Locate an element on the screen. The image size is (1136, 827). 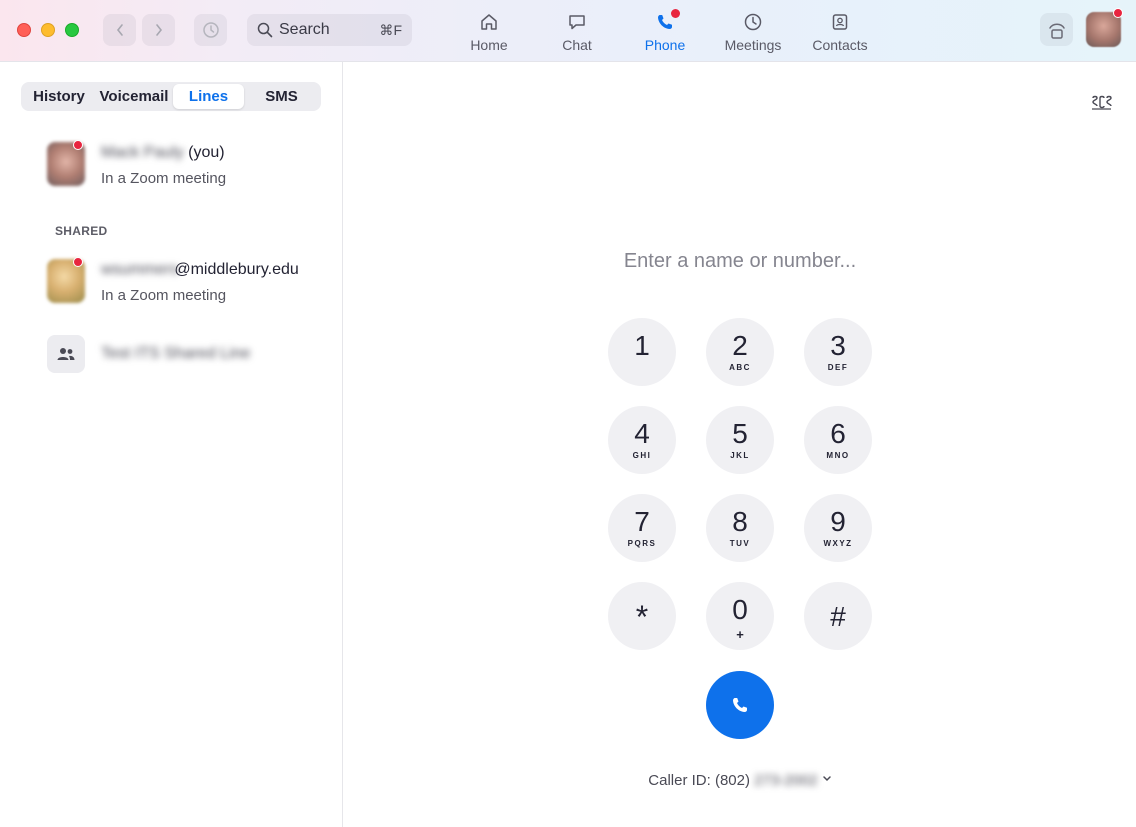
dialpad-key-1: 1 is located at coordinates (642, 352).